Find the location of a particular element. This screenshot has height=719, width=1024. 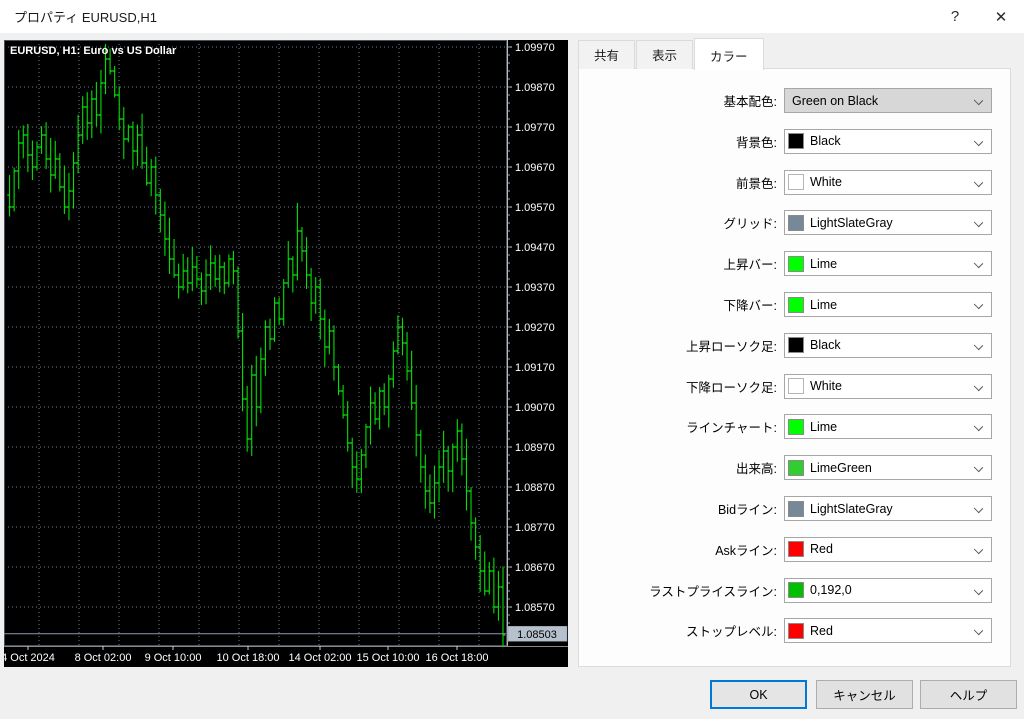

color-setting-row: 前景色: White is located at coordinates (864, 182).